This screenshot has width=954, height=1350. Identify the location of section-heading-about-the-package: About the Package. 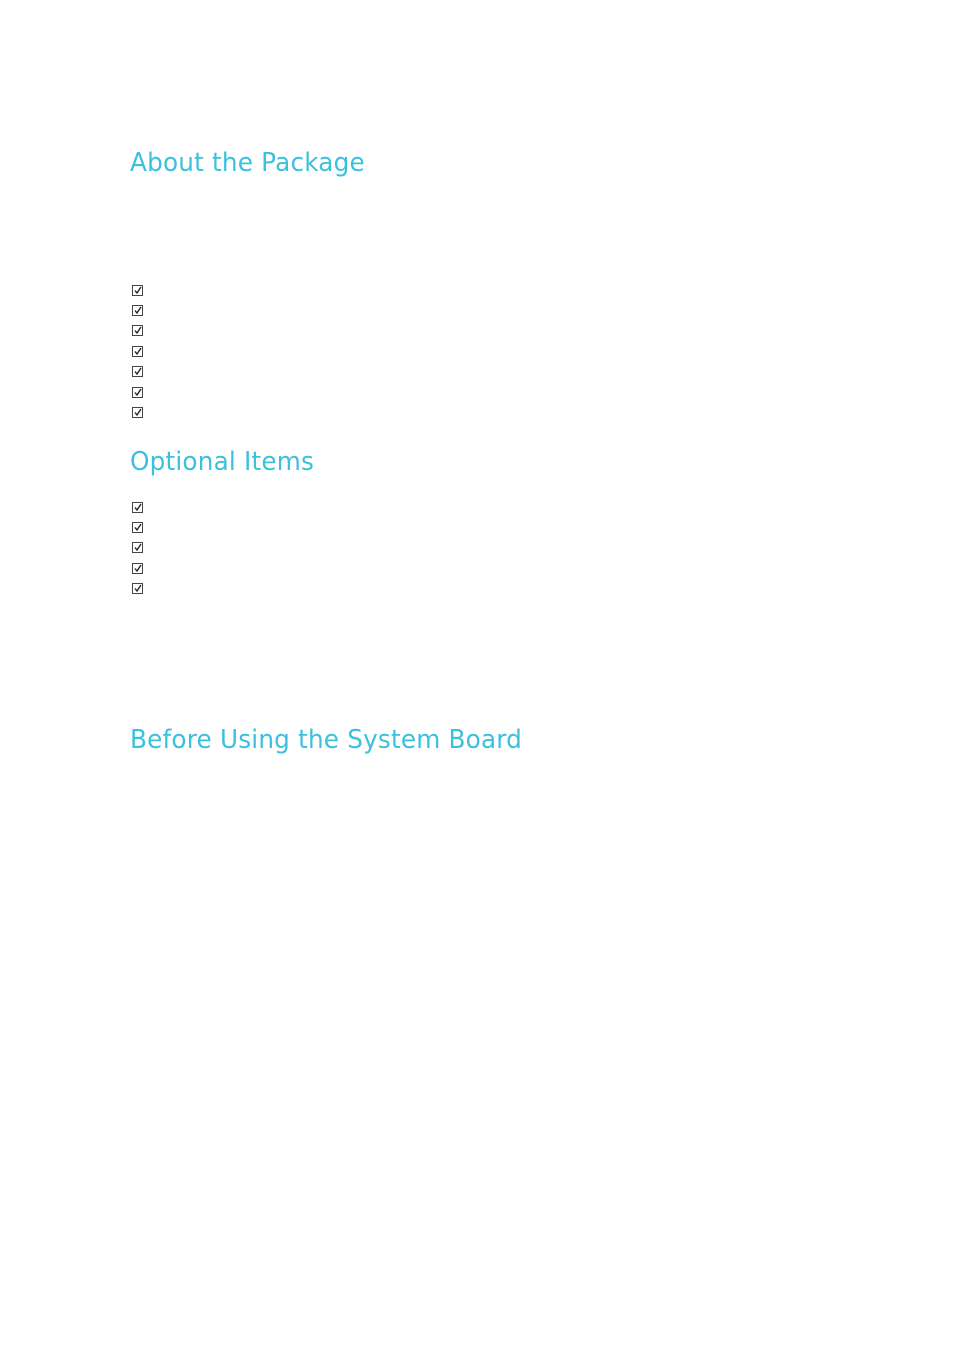
(247, 163).